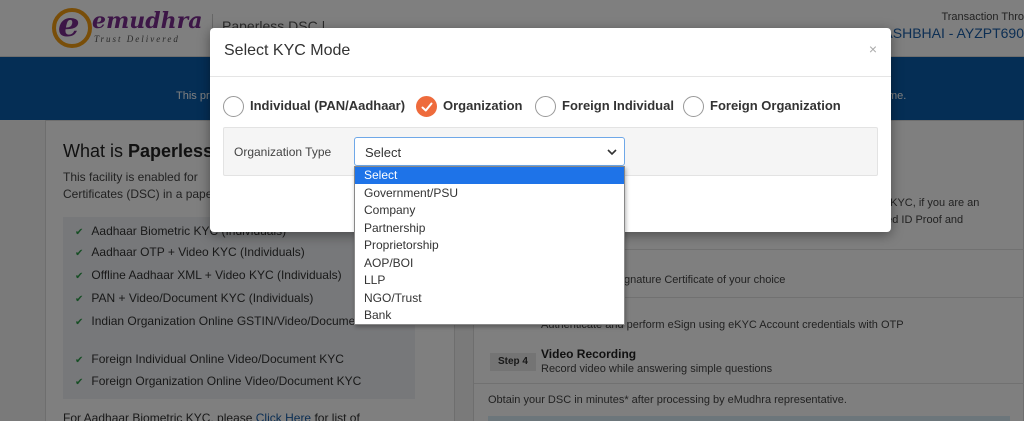  I want to click on radio-checked-icon, so click(426, 106).